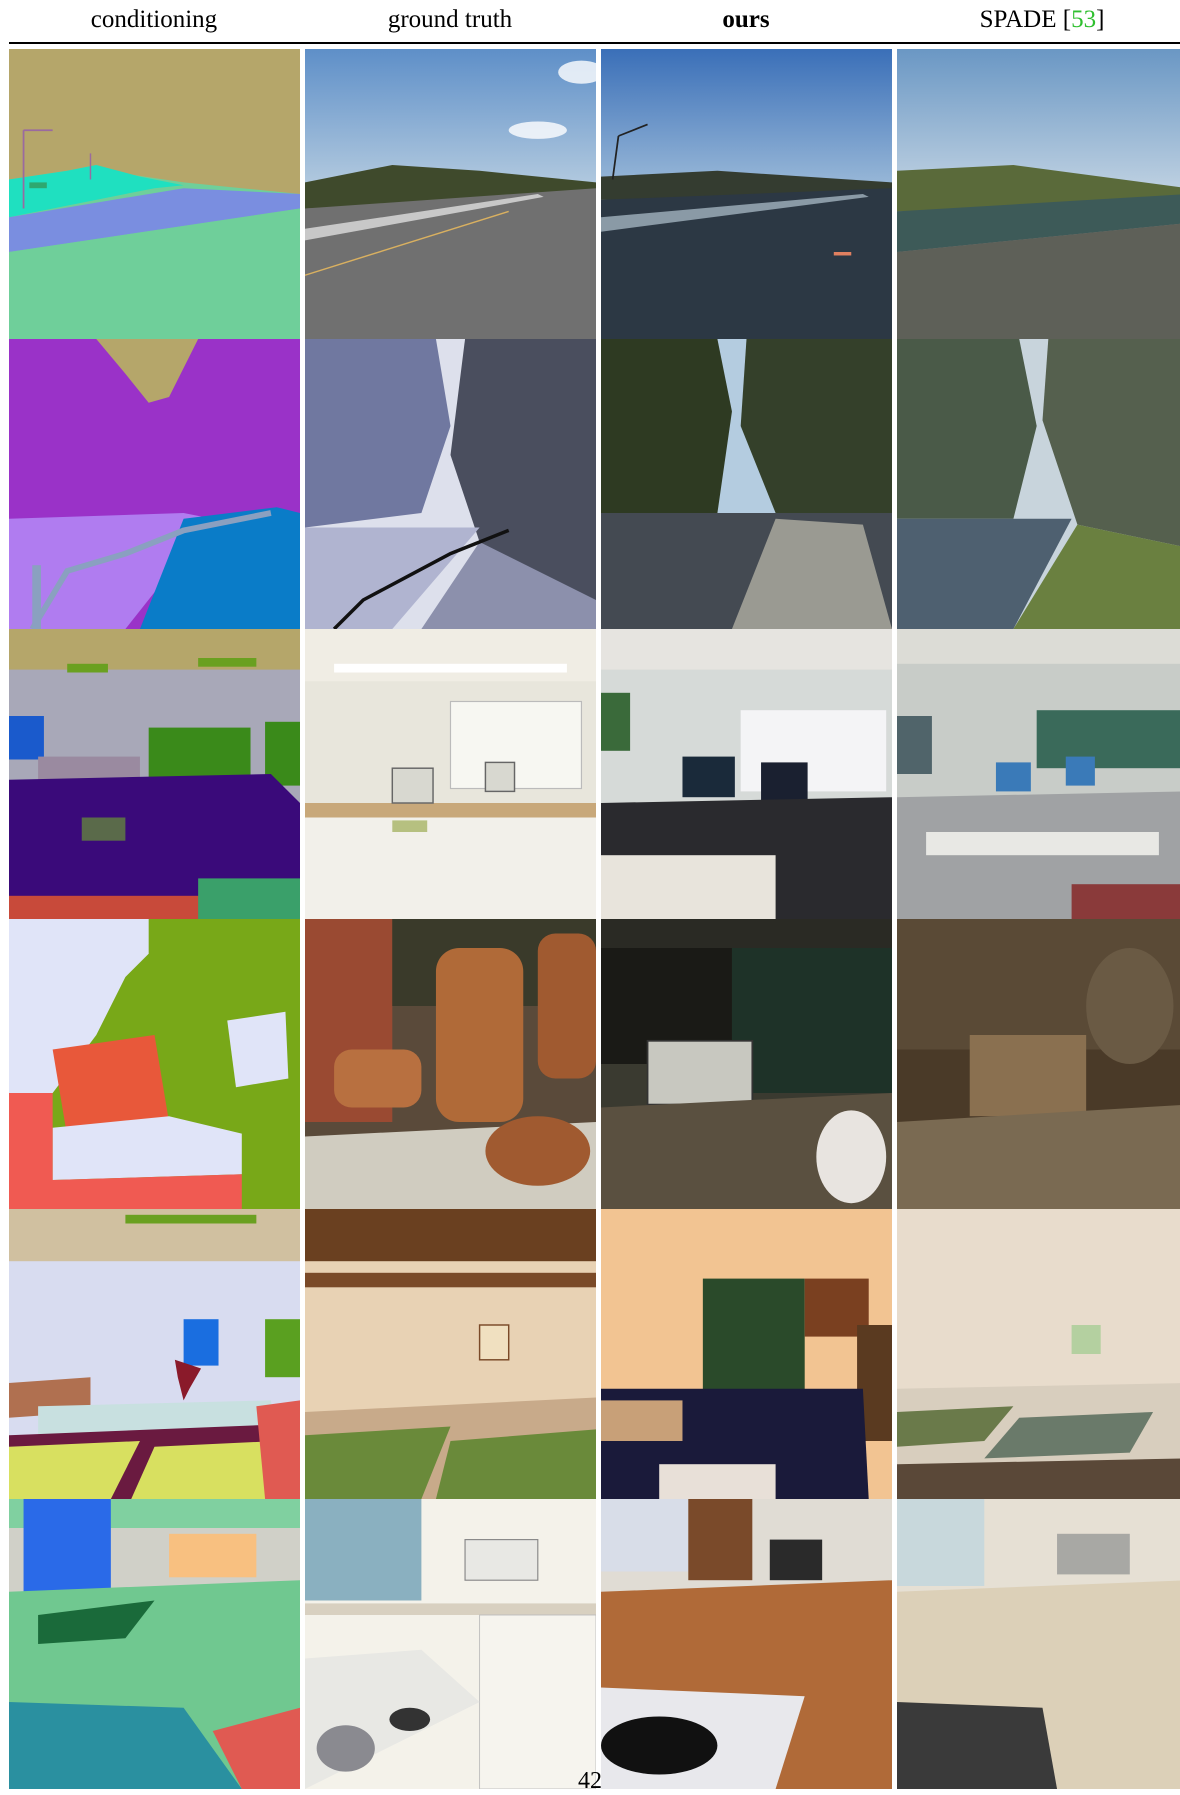  I want to click on row5-ours-image, so click(746, 1354).